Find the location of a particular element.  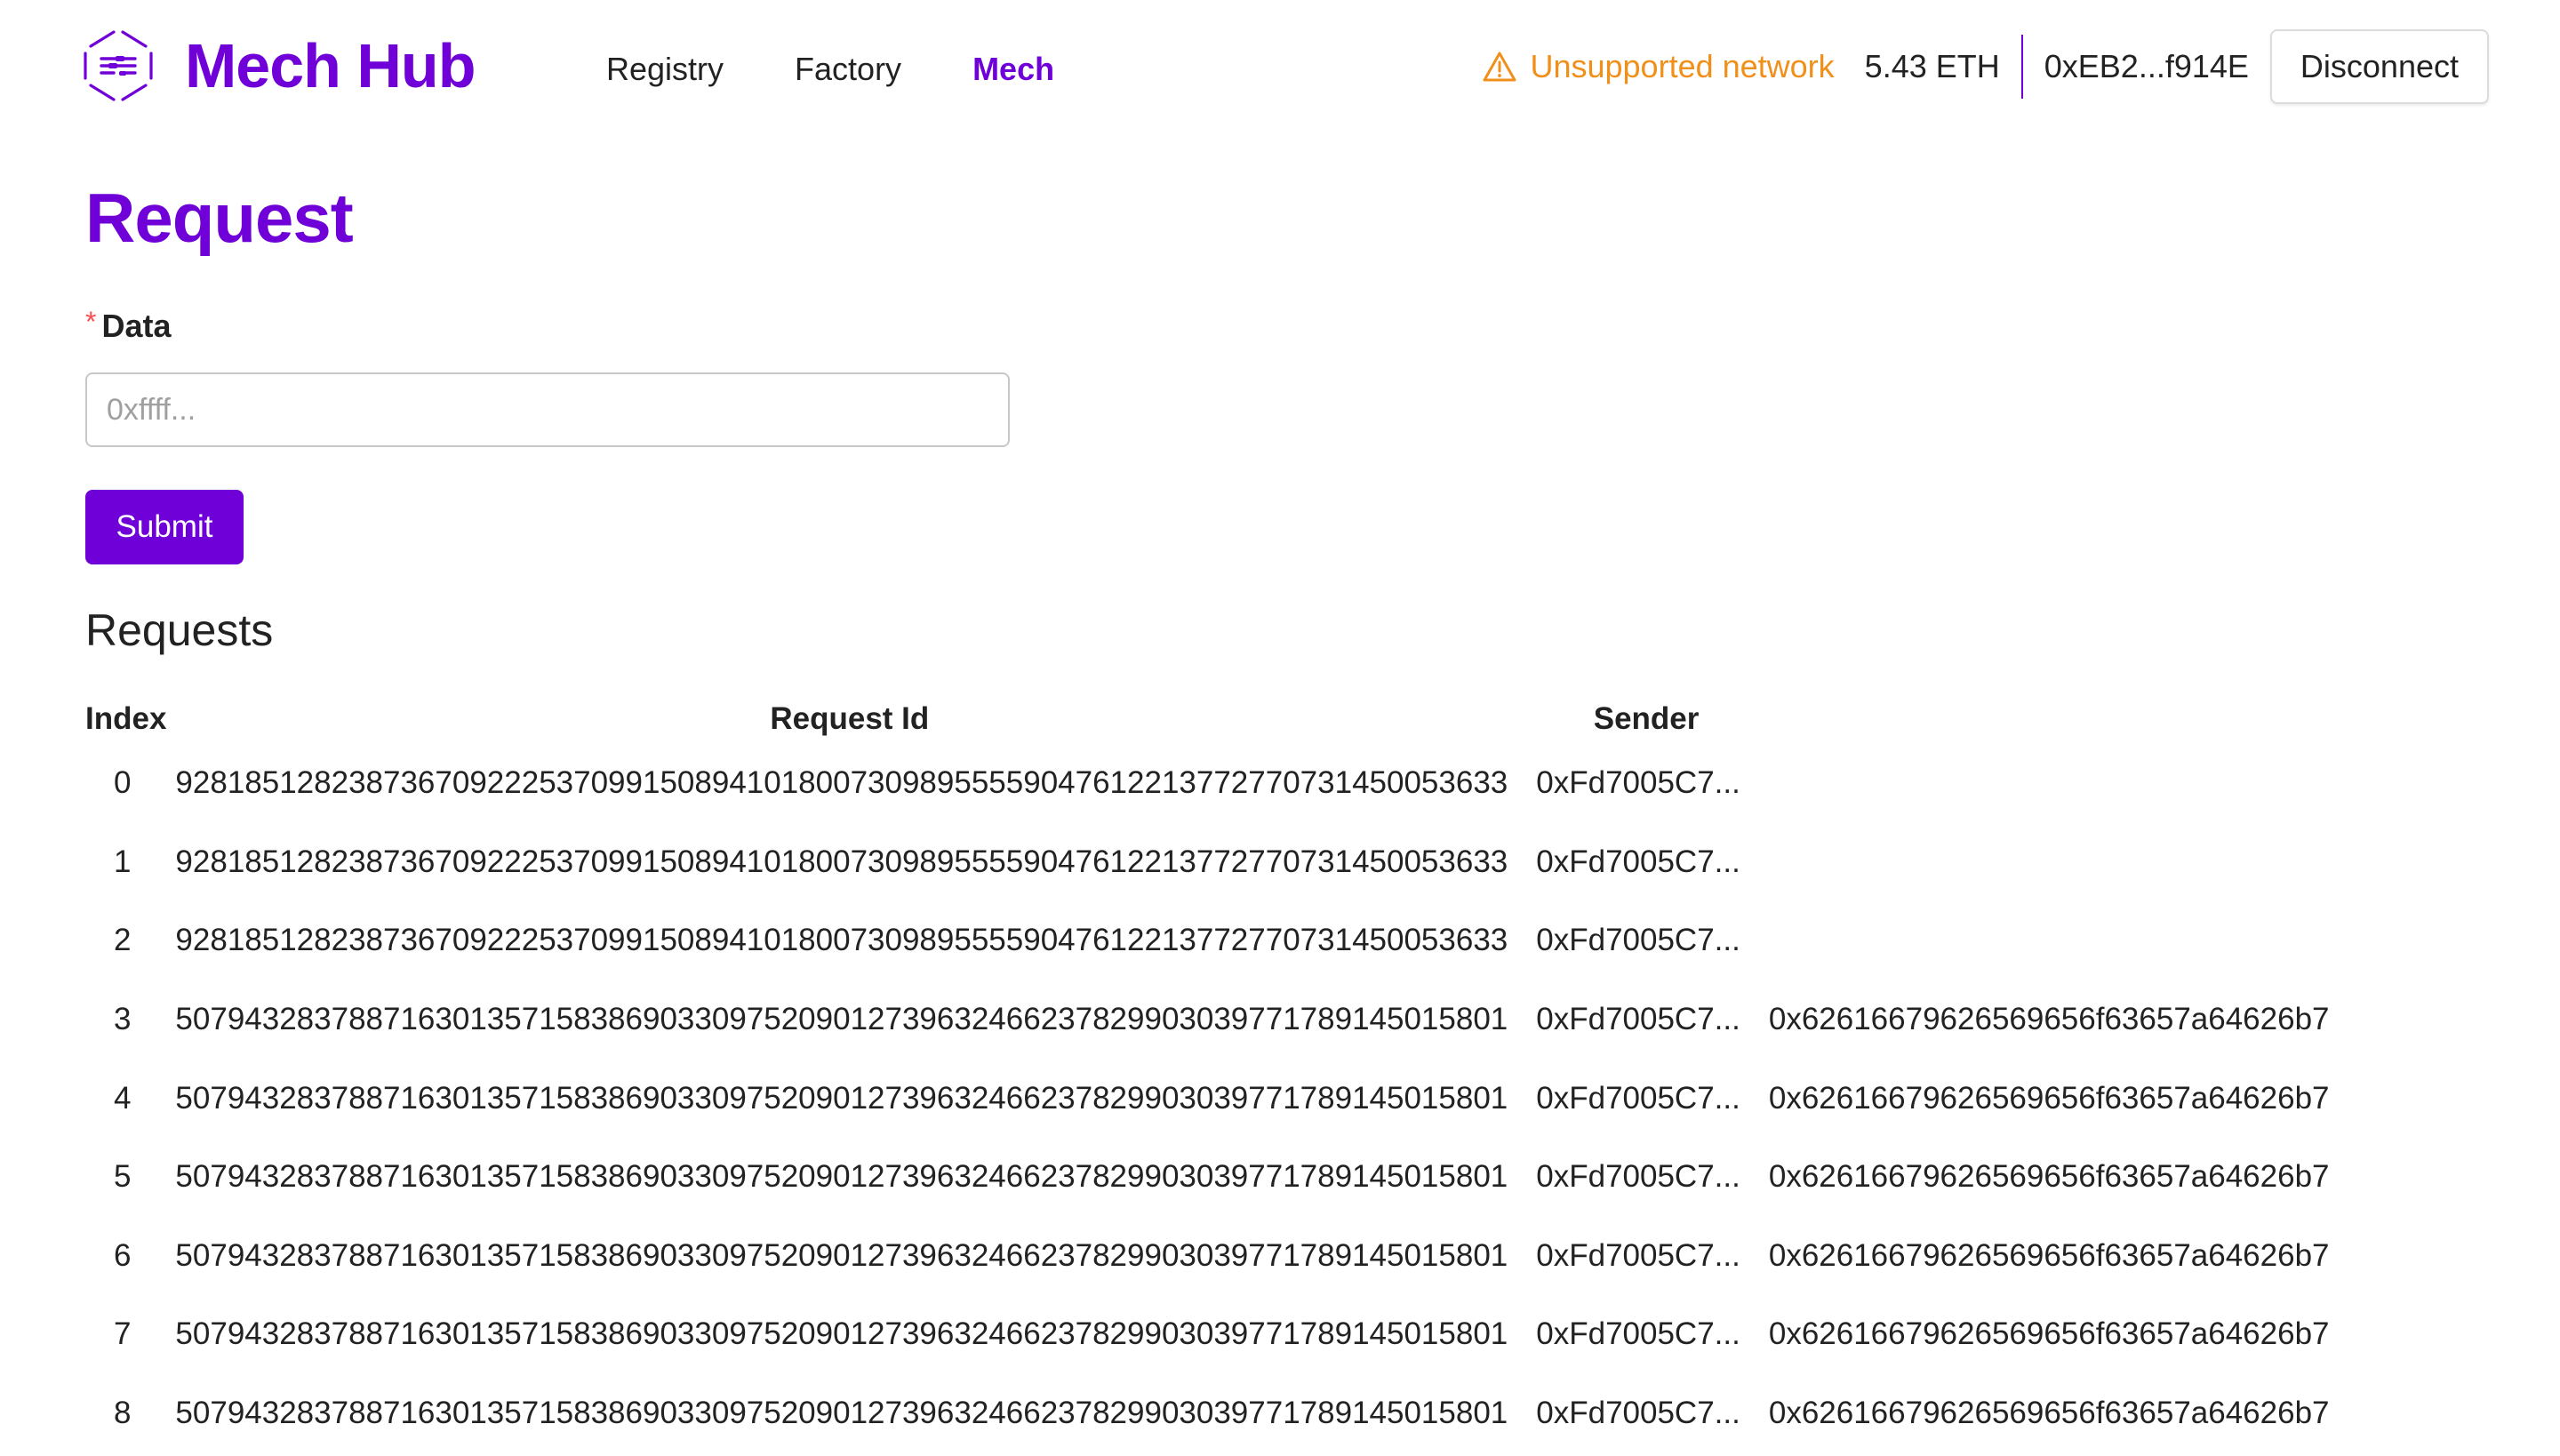

request-index: 3 is located at coordinates (122, 1019).